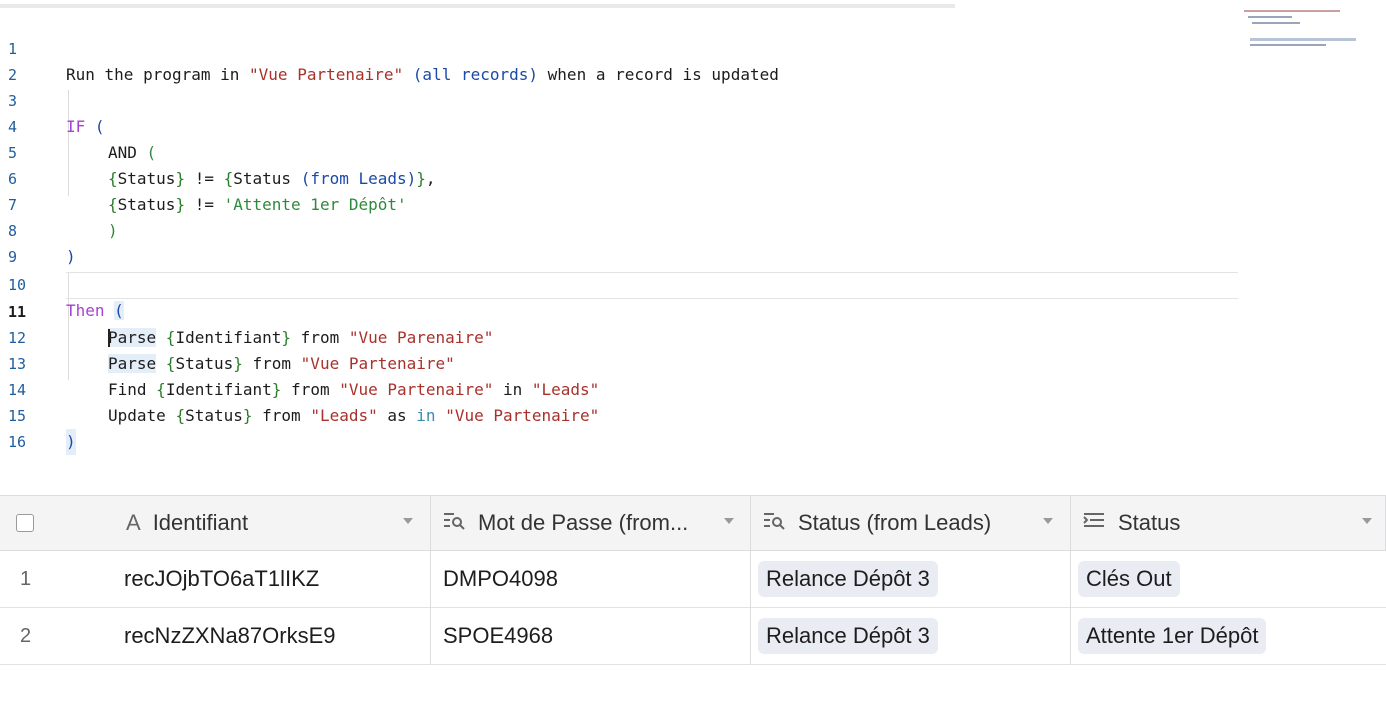 The width and height of the screenshot is (1386, 712). Describe the element at coordinates (1300, 32) in the screenshot. I see `editor-minimap` at that location.